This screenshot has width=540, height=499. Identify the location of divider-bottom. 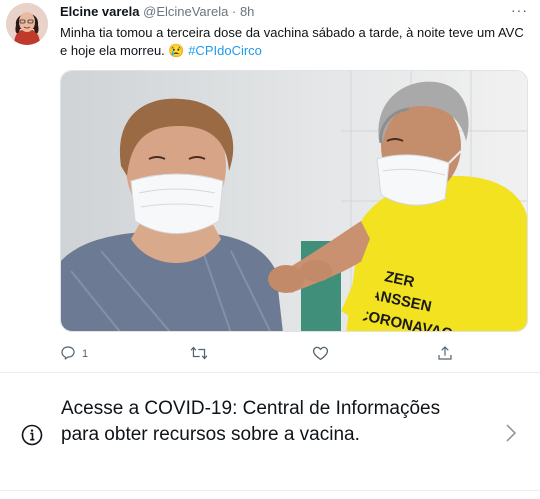
(270, 490).